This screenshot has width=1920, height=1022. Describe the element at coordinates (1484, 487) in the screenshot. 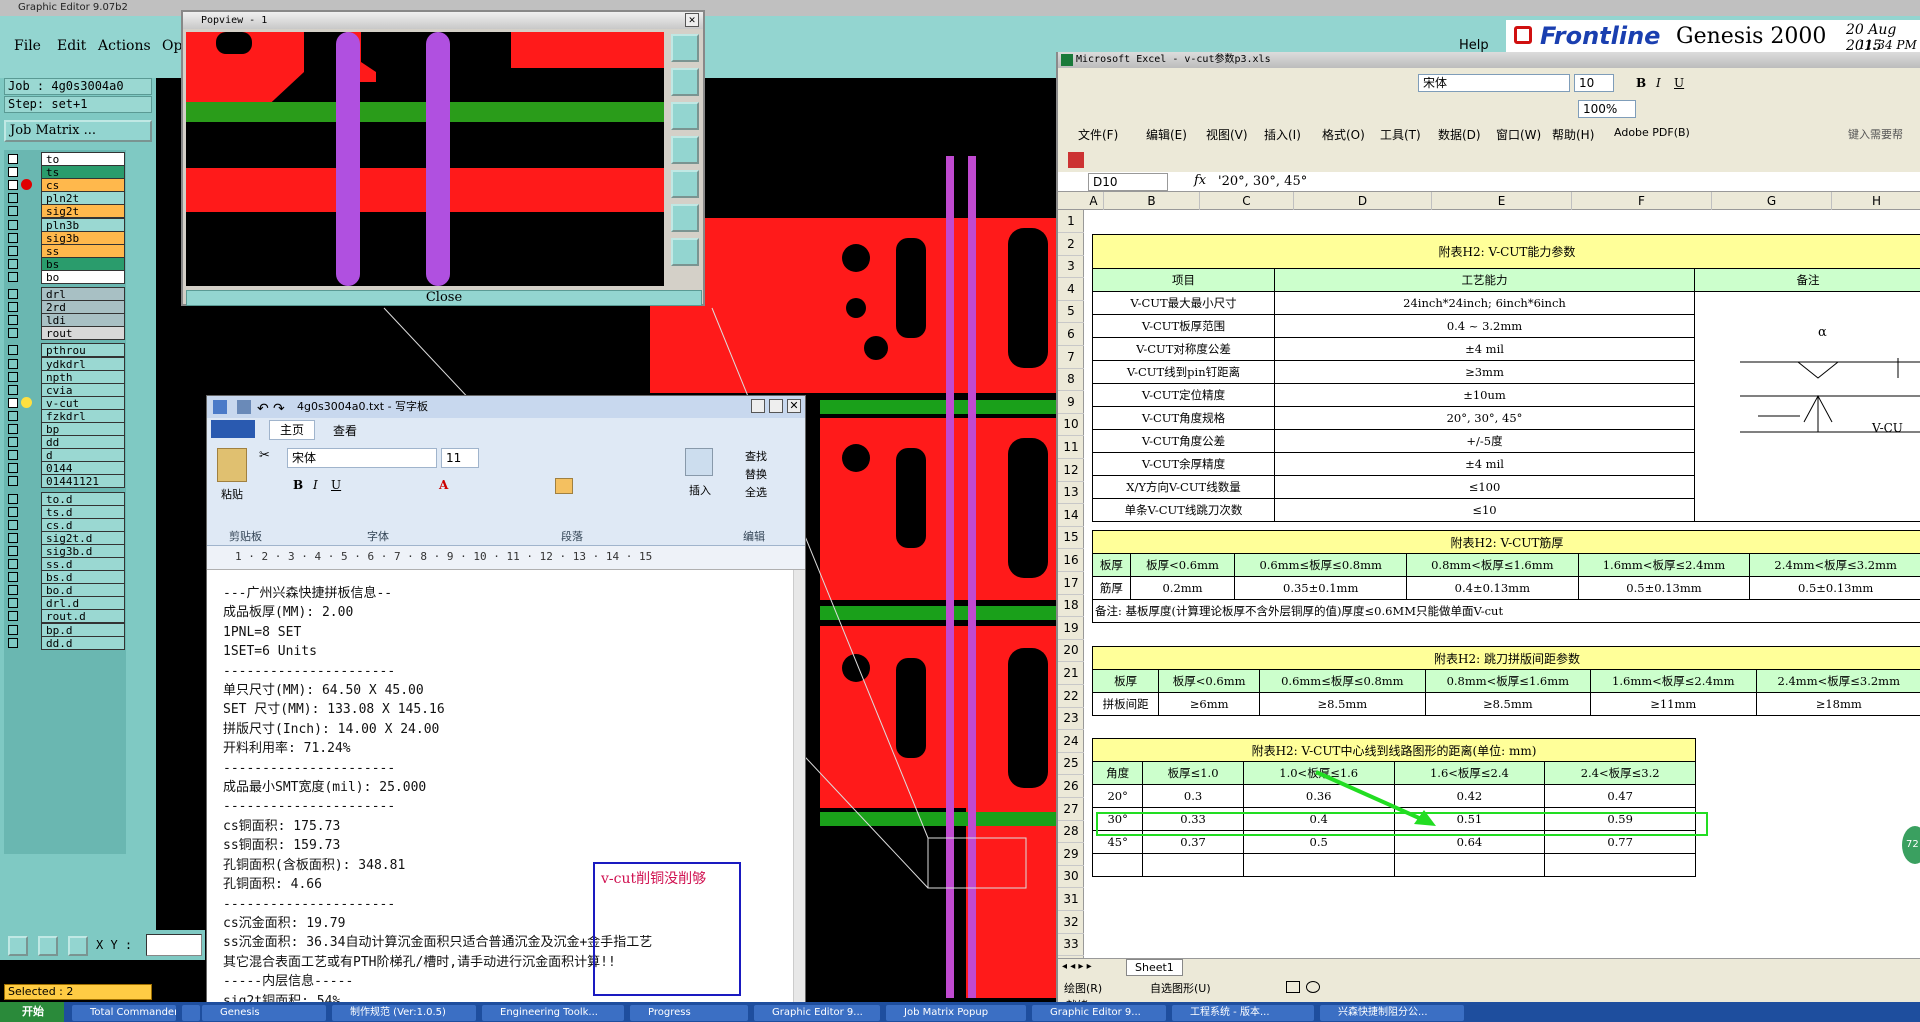

I see `table-cell: ≤100` at that location.